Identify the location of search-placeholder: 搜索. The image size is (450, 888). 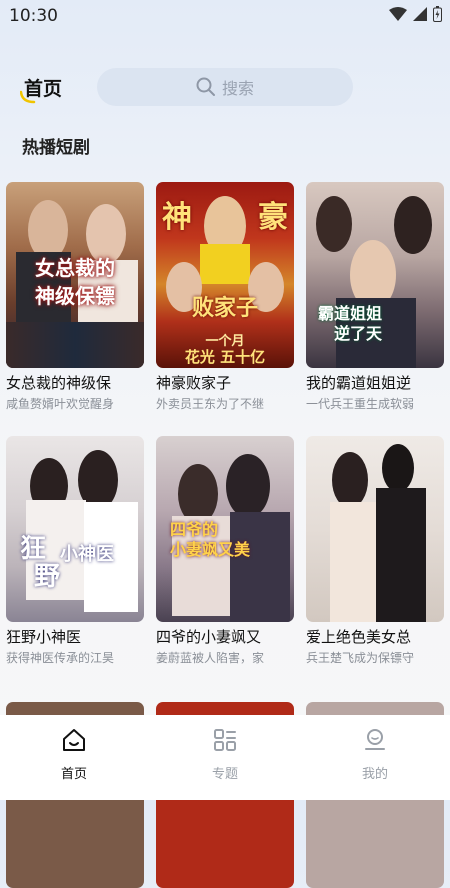
(237, 88).